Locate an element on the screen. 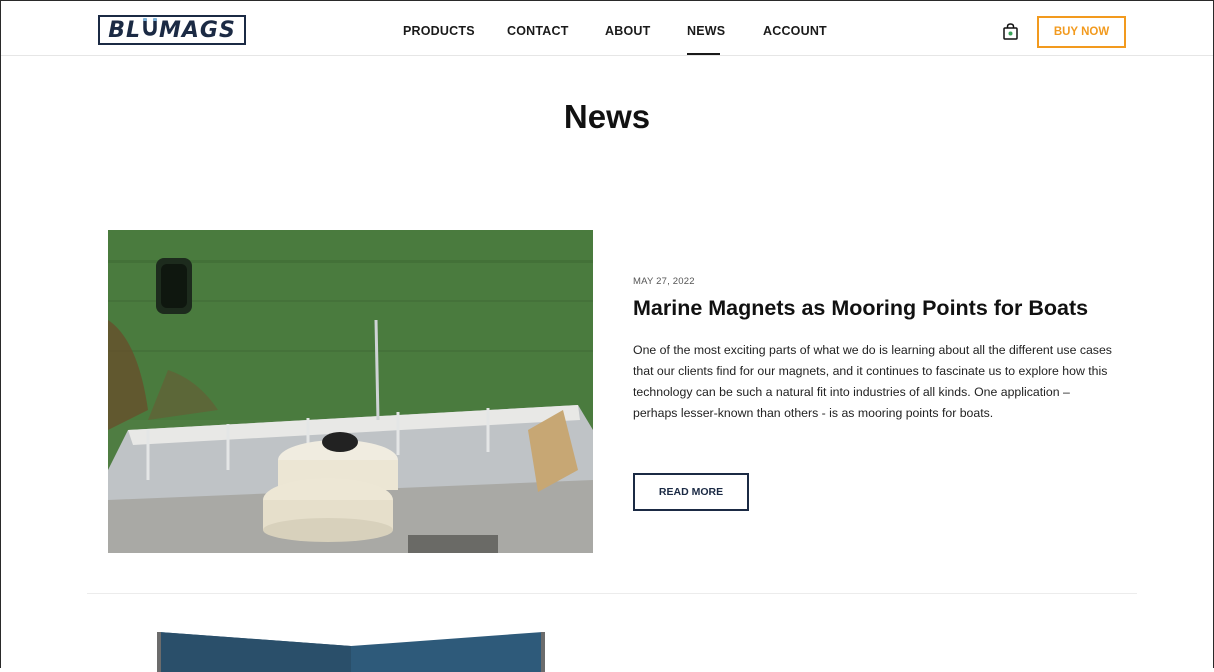 This screenshot has width=1214, height=672. page-title: News is located at coordinates (607, 116).